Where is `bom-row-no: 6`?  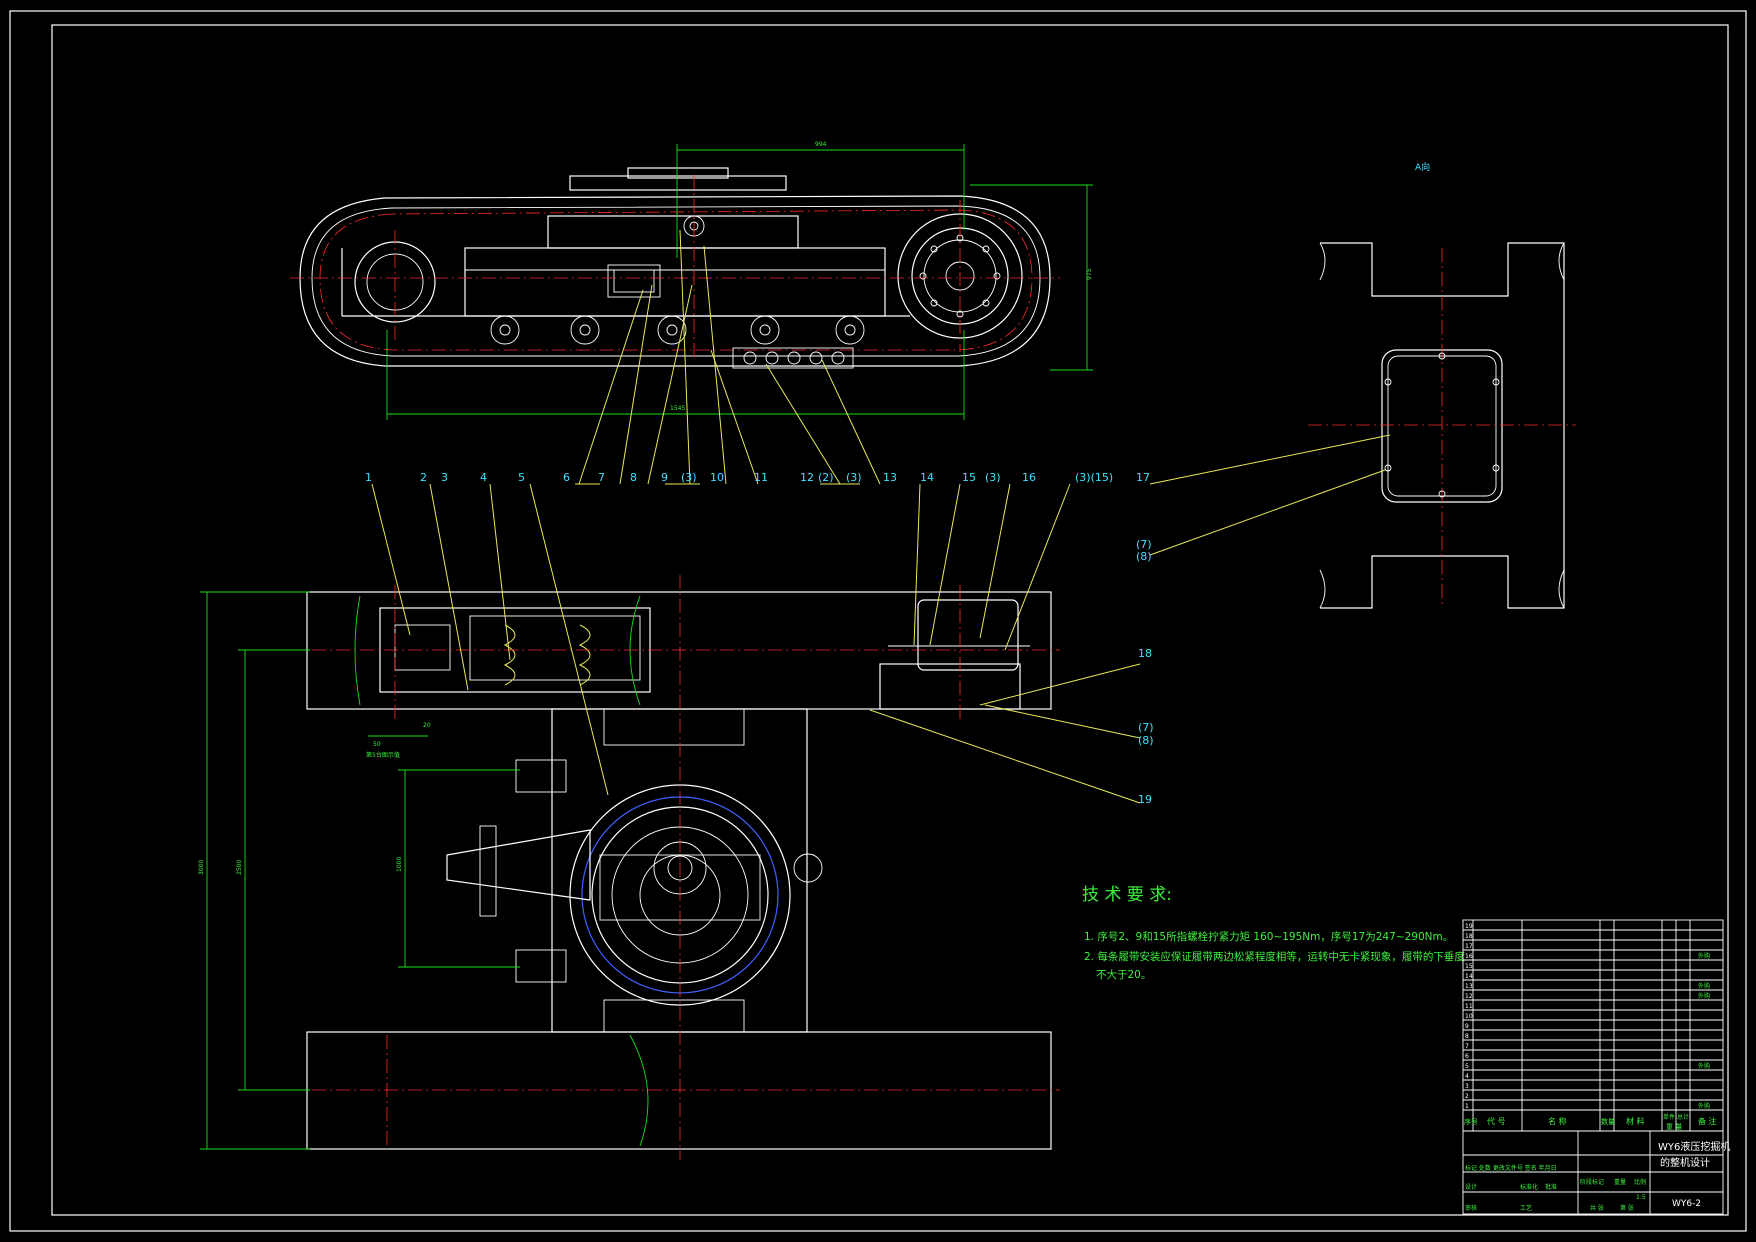 bom-row-no: 6 is located at coordinates (1467, 1056).